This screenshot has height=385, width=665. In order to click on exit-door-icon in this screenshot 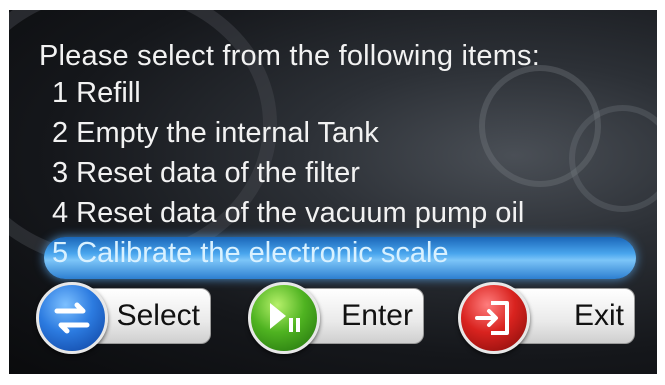, I will do `click(494, 318)`.